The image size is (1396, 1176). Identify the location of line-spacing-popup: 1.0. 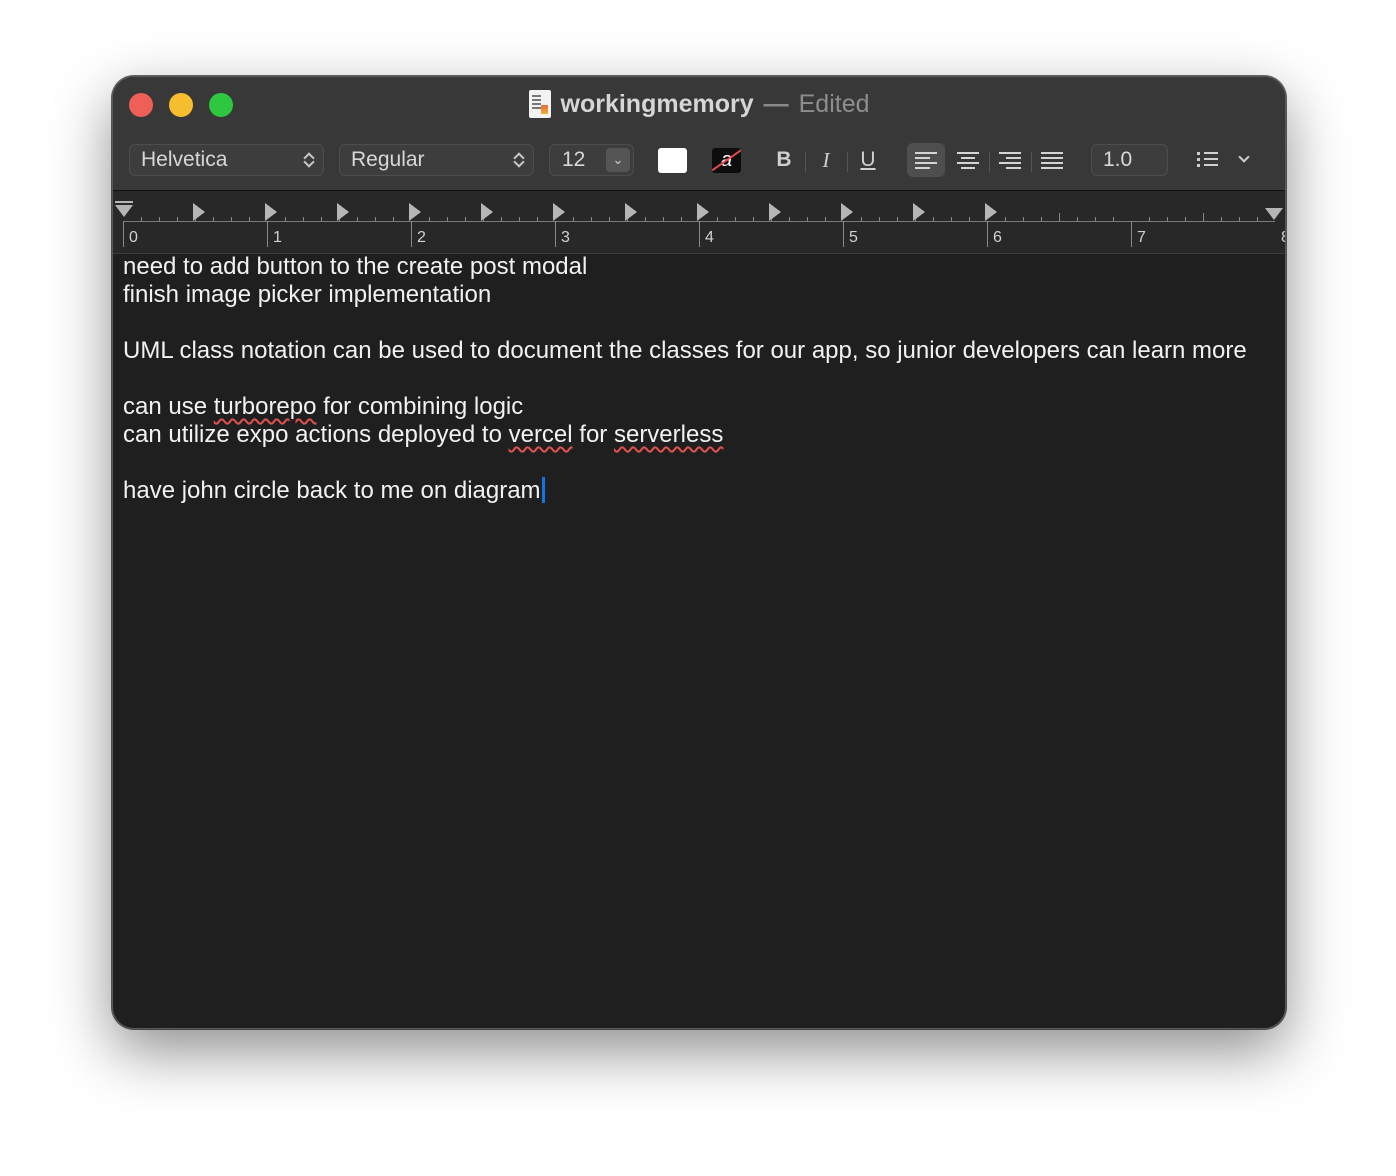
(1129, 160).